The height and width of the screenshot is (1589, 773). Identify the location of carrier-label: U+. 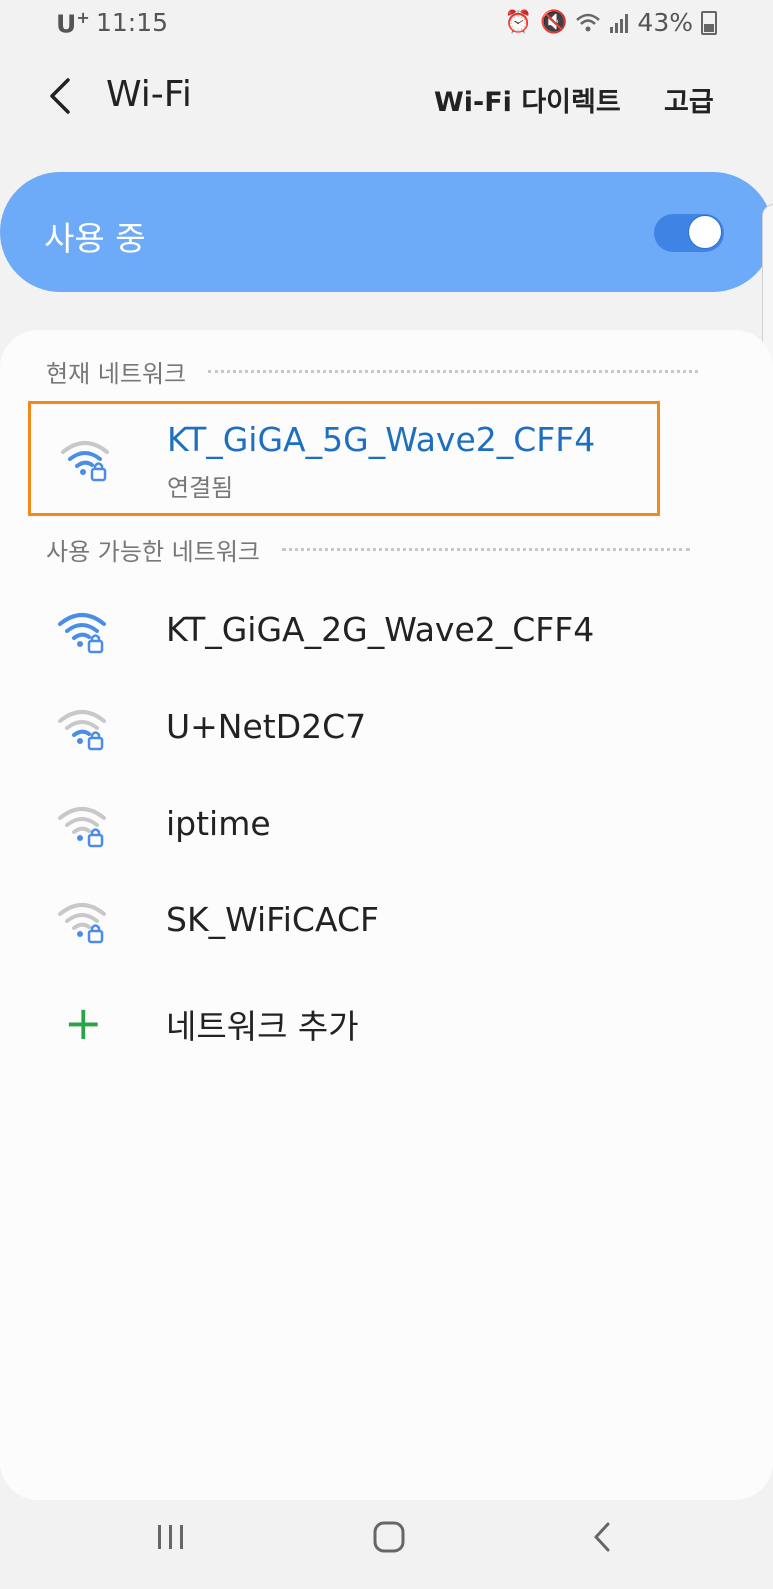
(73, 23).